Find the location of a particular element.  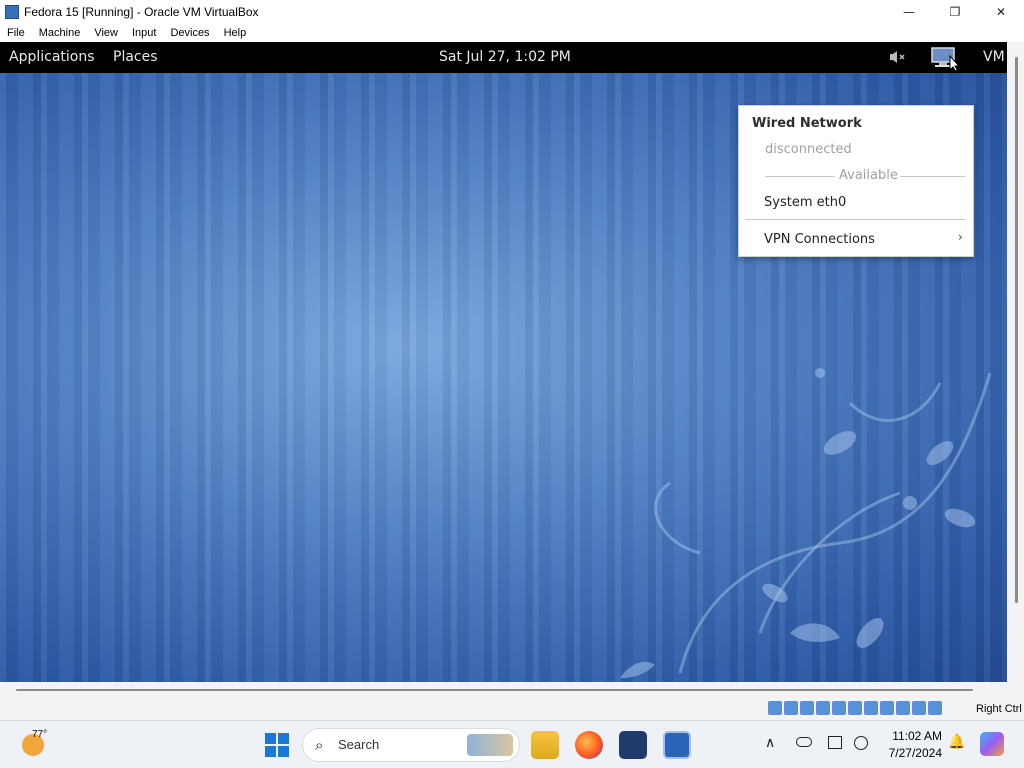

menu-input: Input is located at coordinates (144, 33).